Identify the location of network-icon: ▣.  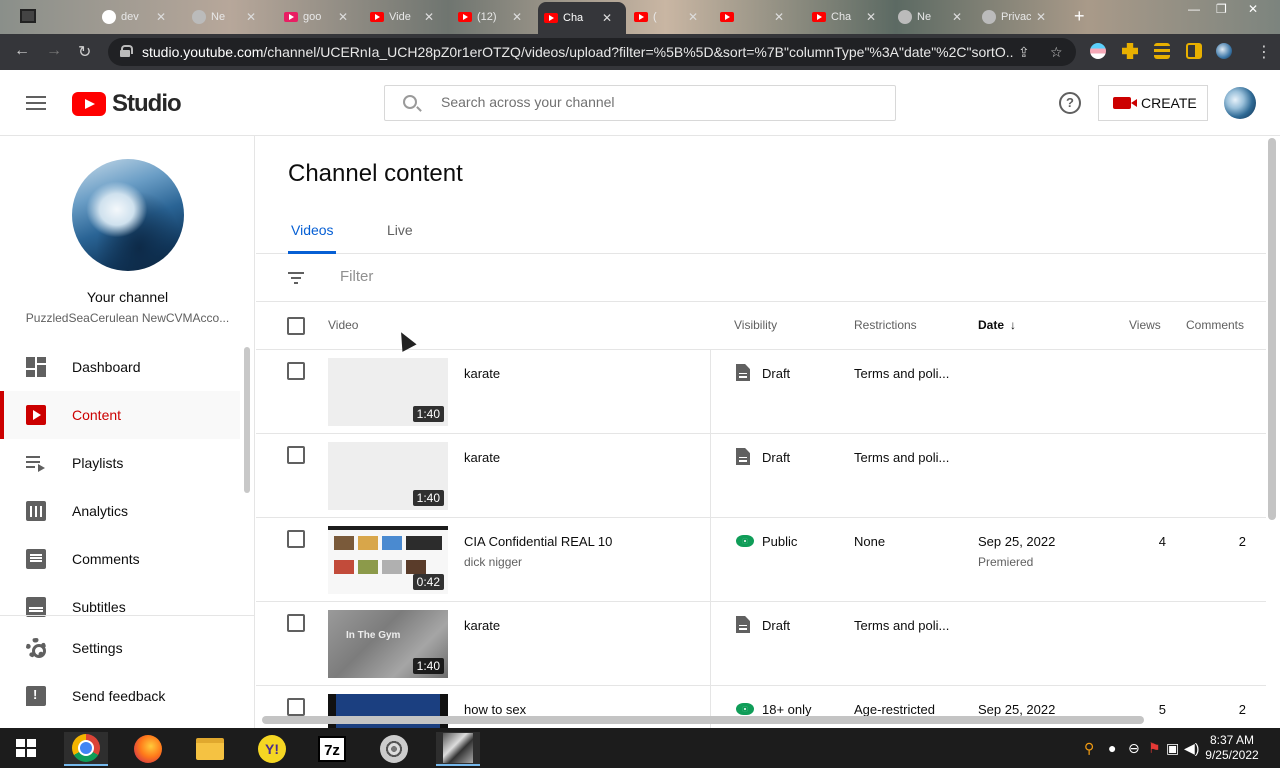
(1172, 748).